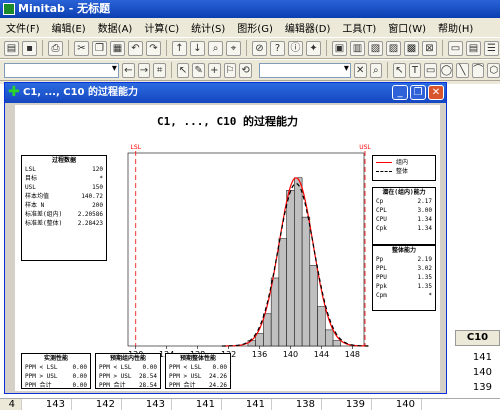 The image size is (500, 410). Describe the element at coordinates (153, 48) in the screenshot. I see `redo-icon: ↷` at that location.